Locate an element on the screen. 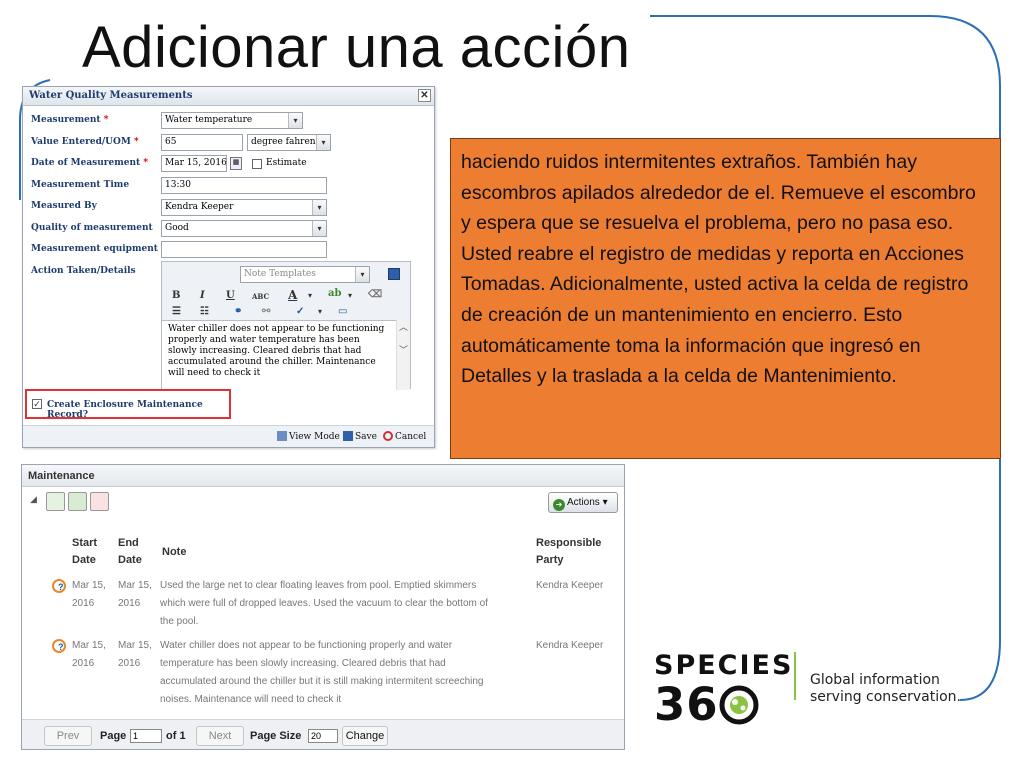 The width and height of the screenshot is (1024, 768). cancel-button: Cancel is located at coordinates (404, 436).